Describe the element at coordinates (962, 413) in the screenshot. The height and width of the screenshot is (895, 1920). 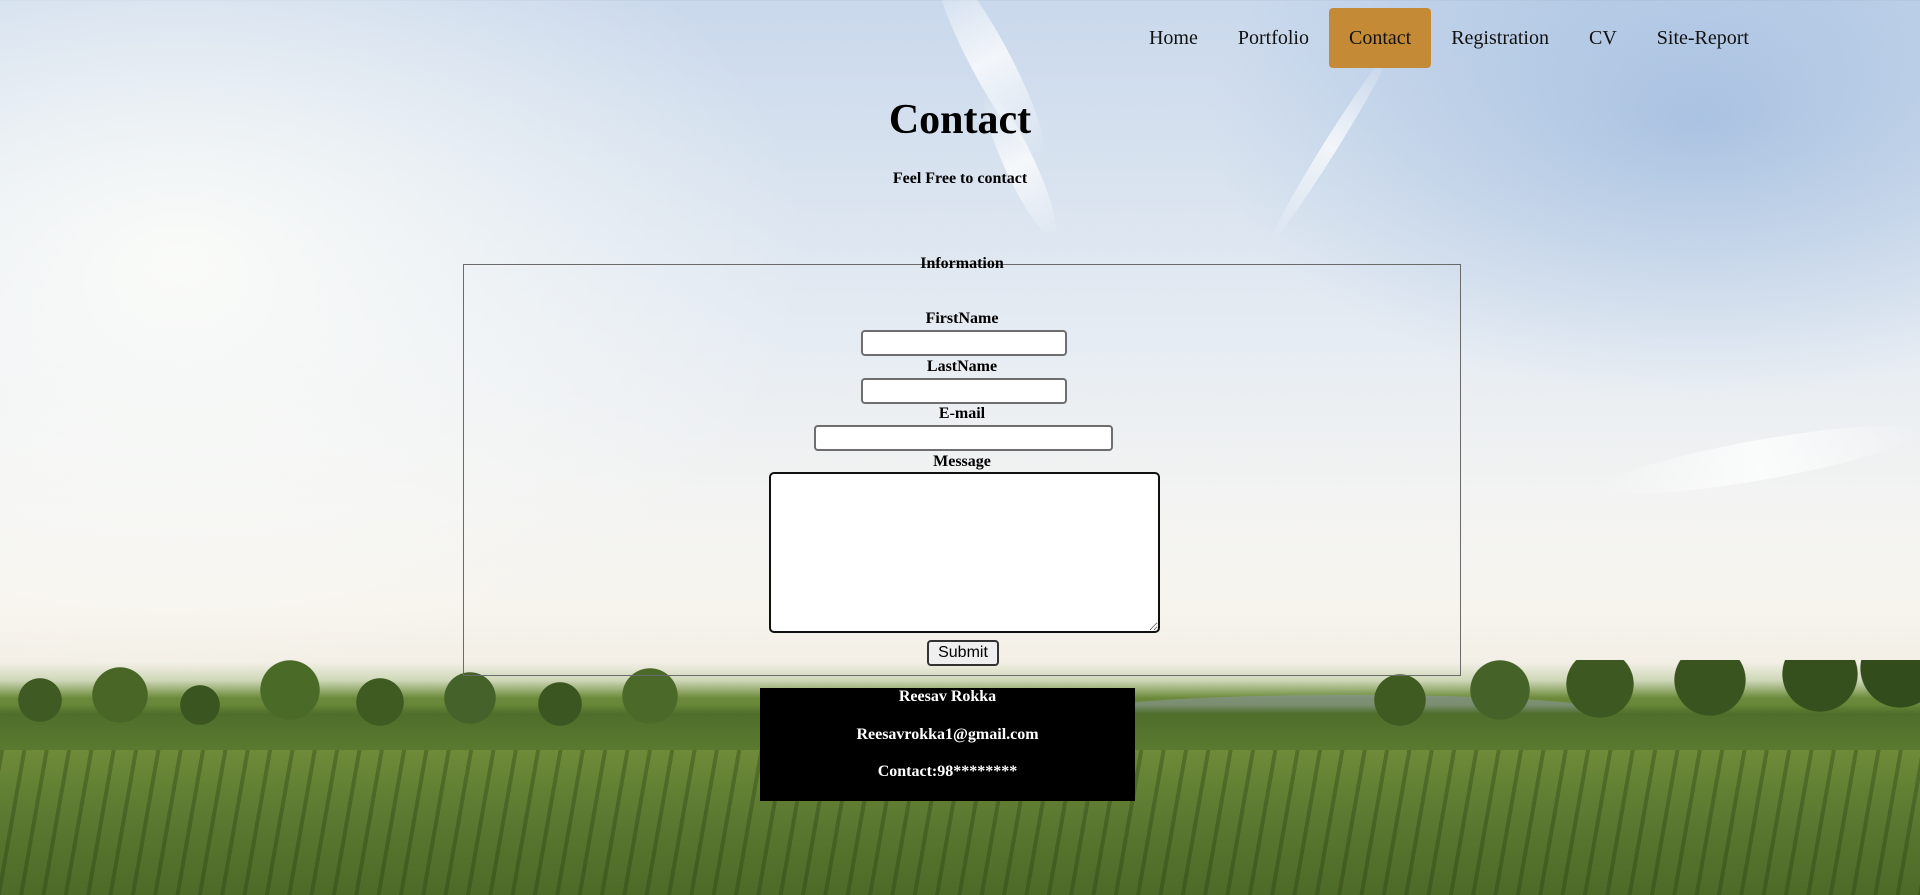
I see `email-label: E-mail` at that location.